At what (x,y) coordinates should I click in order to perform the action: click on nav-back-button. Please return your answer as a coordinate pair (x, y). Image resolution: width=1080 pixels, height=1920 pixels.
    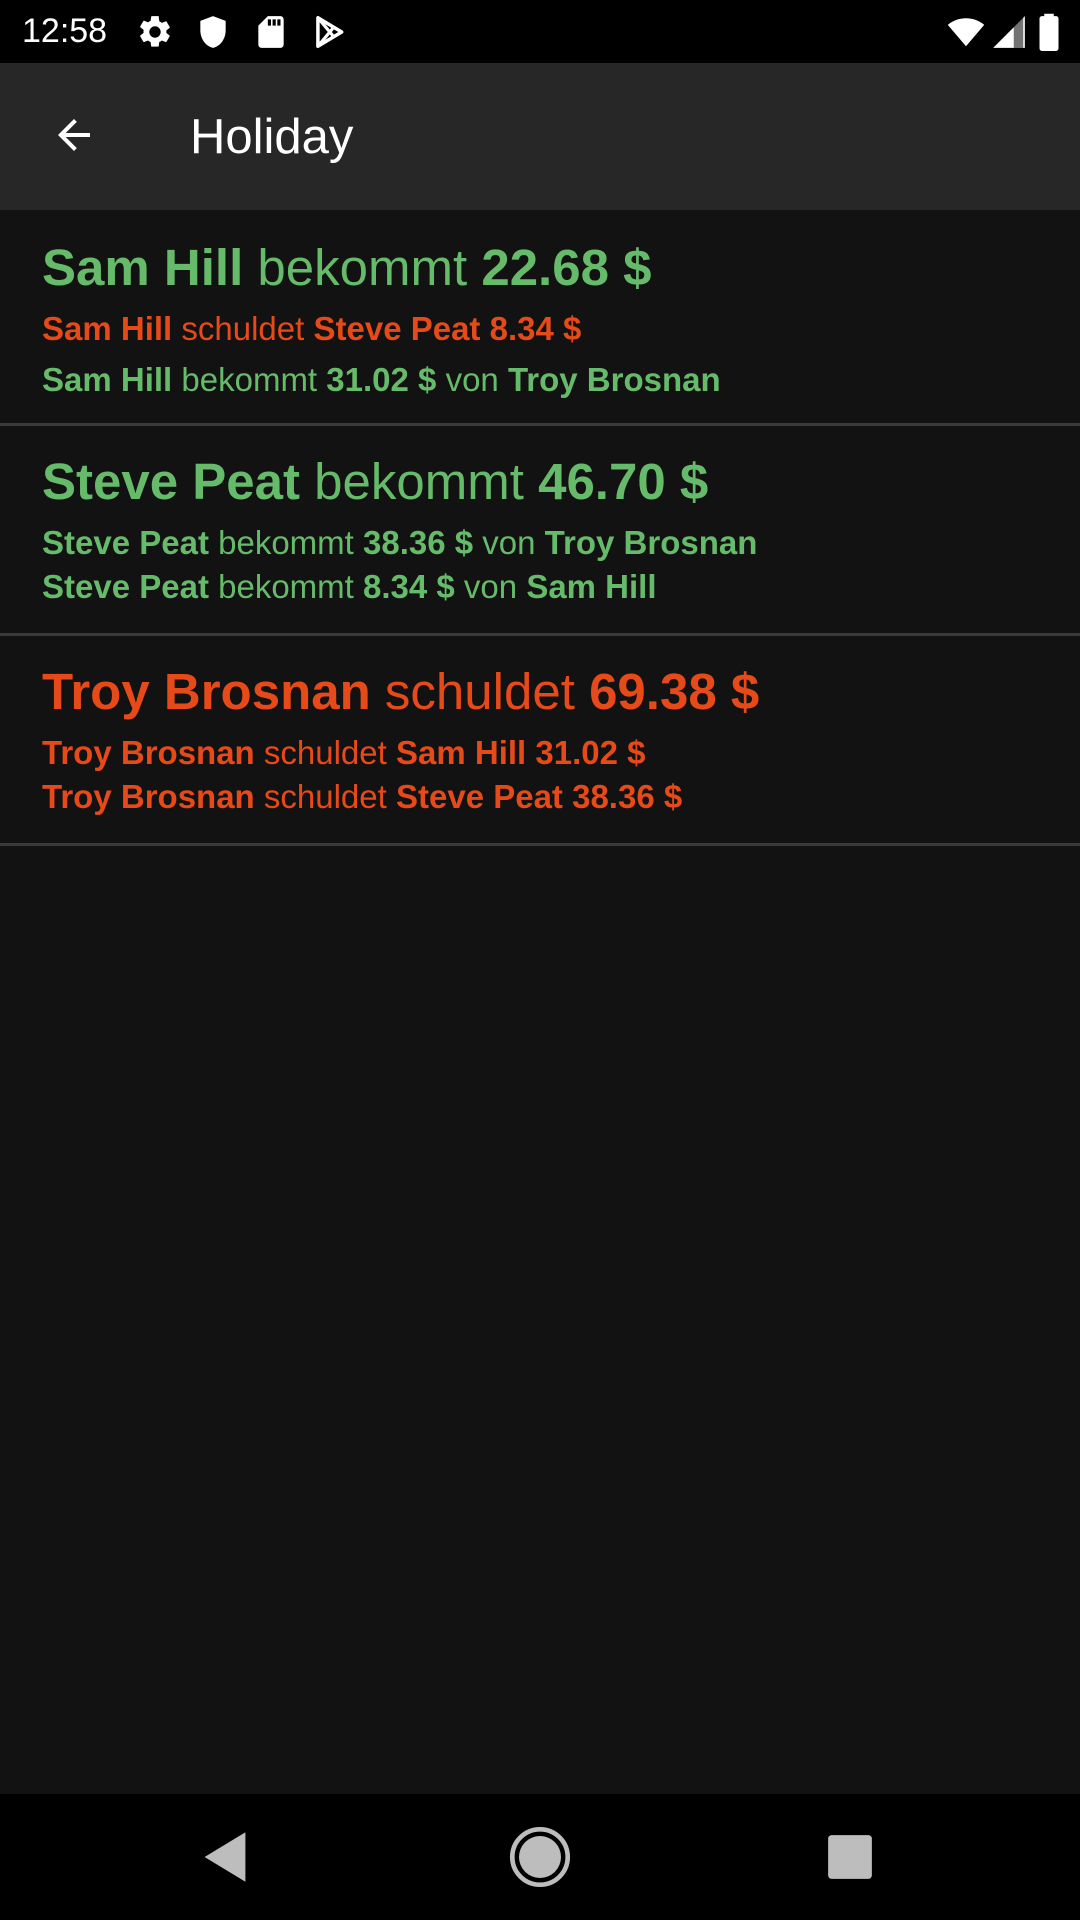
    Looking at the image, I should click on (225, 1857).